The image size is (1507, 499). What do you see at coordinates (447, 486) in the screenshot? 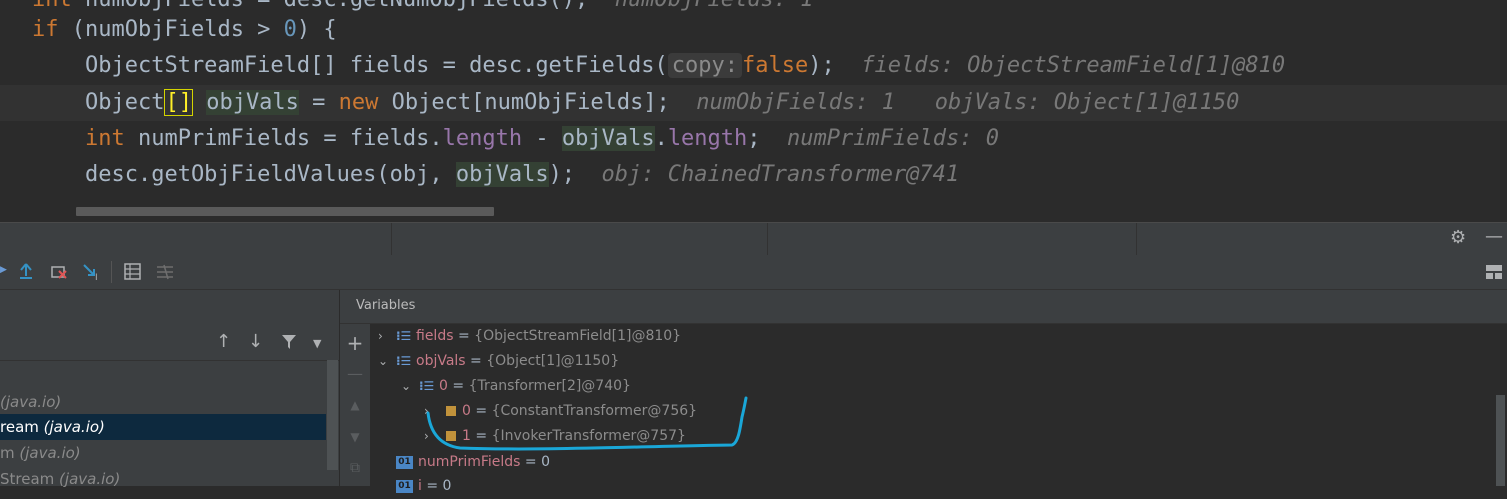
I see `variable-value: 0` at bounding box center [447, 486].